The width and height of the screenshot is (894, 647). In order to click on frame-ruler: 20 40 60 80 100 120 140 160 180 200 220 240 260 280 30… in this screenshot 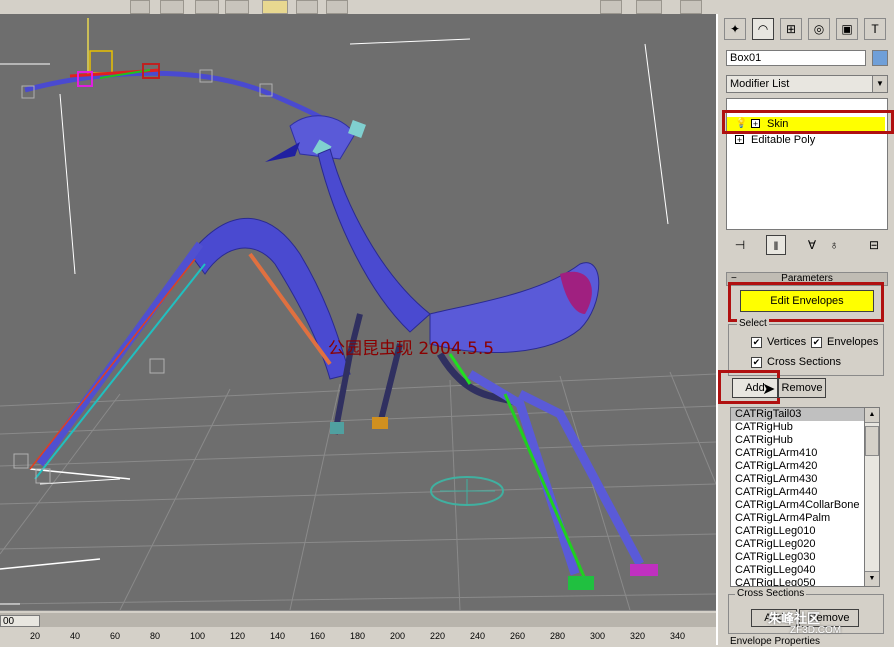, I will do `click(358, 637)`.